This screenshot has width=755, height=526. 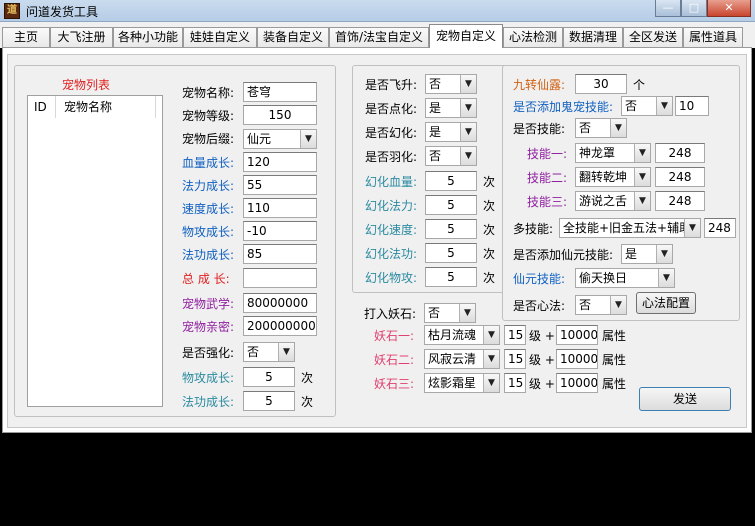 What do you see at coordinates (451, 132) in the screenshot?
I see `huan-select: 是 ▼` at bounding box center [451, 132].